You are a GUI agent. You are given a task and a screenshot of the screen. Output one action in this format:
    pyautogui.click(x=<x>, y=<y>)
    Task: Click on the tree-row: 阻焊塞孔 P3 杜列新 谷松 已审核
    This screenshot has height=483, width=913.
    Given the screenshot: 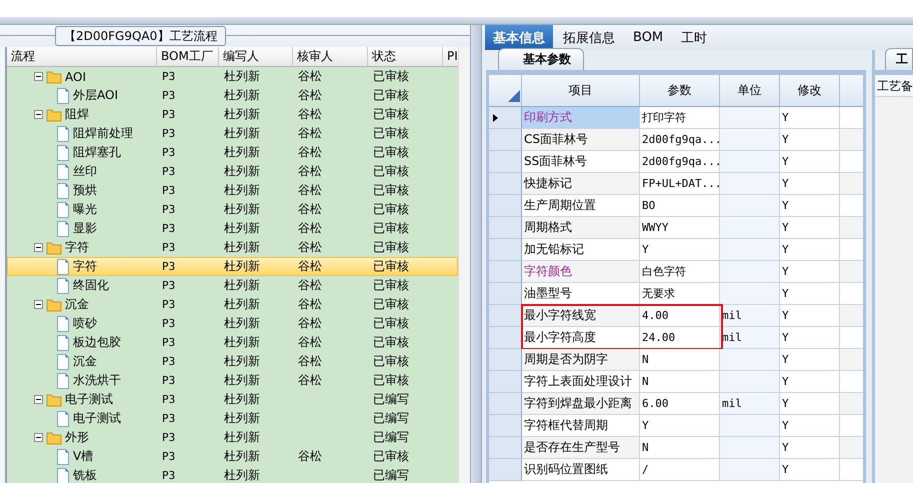 What is the action you would take?
    pyautogui.click(x=232, y=152)
    